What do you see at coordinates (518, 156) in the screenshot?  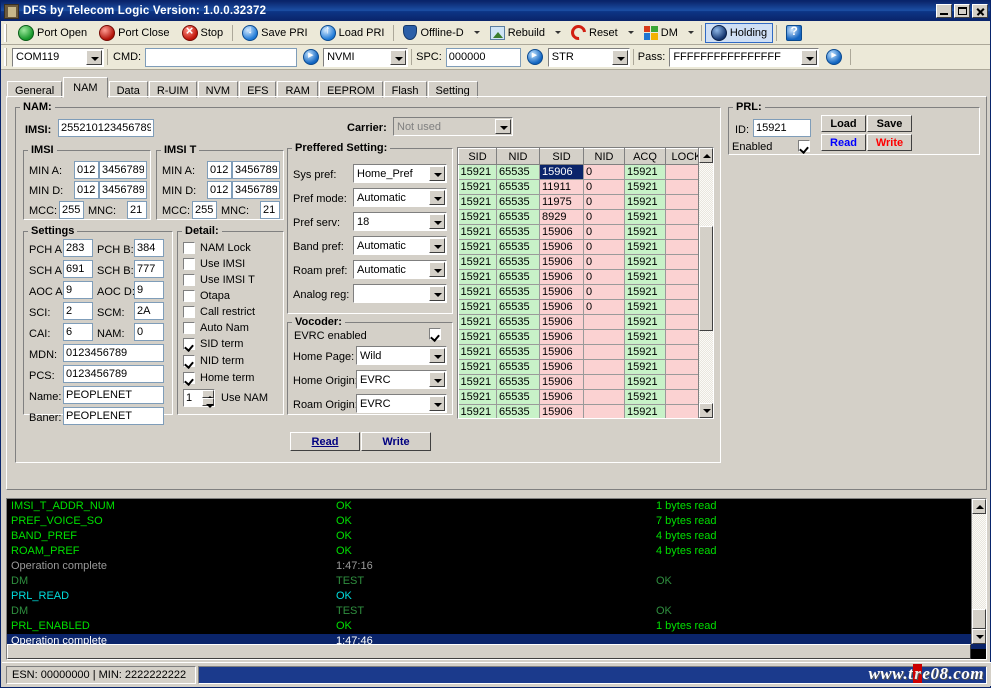 I see `column-nid1: NID` at bounding box center [518, 156].